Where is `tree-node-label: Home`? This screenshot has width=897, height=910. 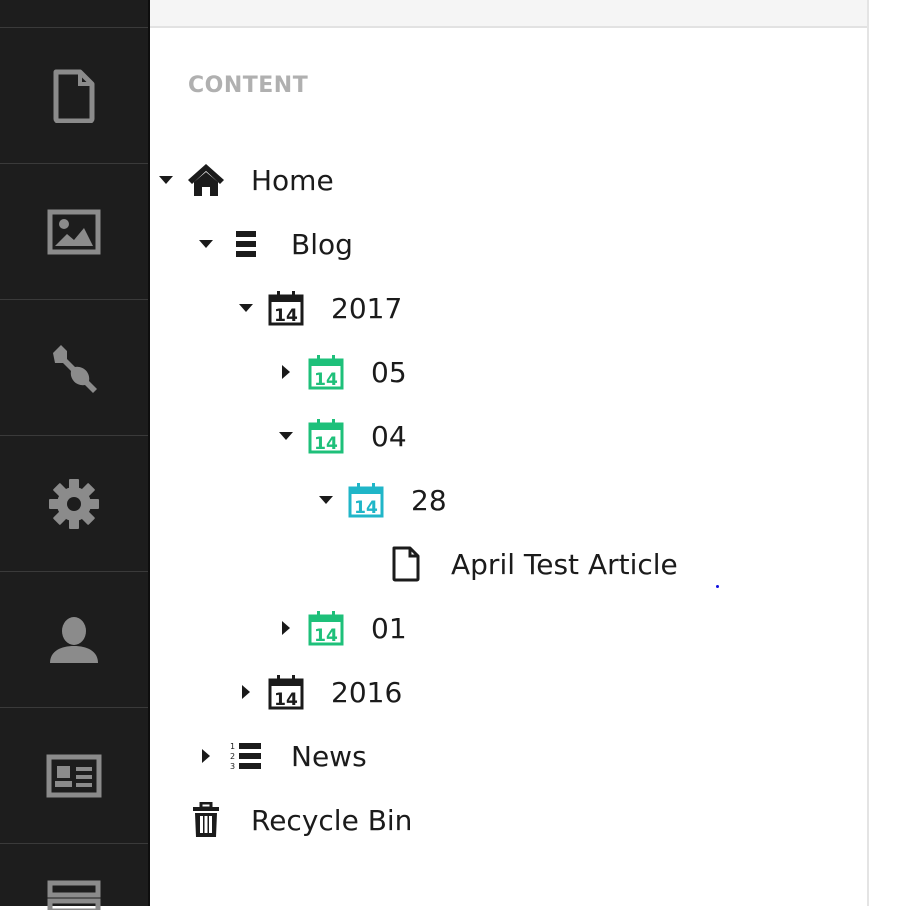 tree-node-label: Home is located at coordinates (292, 180).